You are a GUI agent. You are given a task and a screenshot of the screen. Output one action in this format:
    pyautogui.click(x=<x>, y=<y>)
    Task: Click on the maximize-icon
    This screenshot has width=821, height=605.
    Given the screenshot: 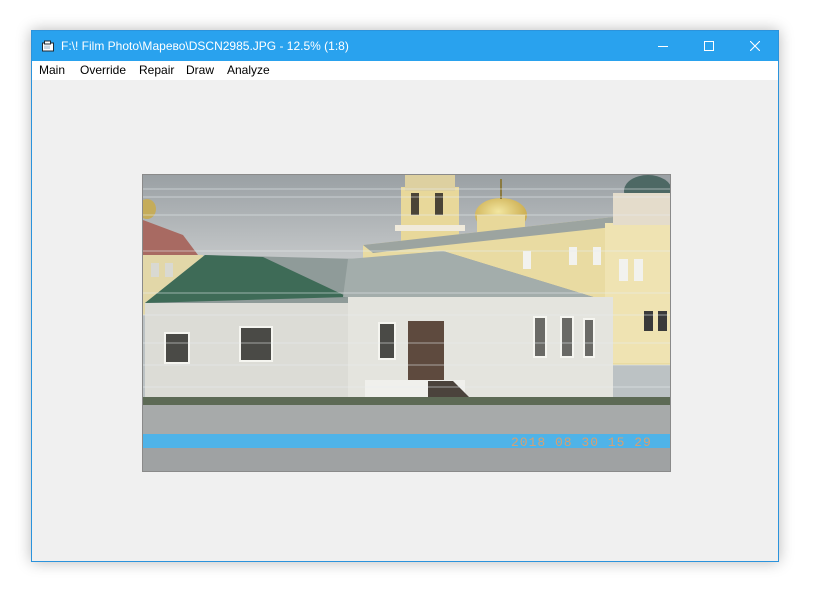 What is the action you would take?
    pyautogui.click(x=709, y=46)
    